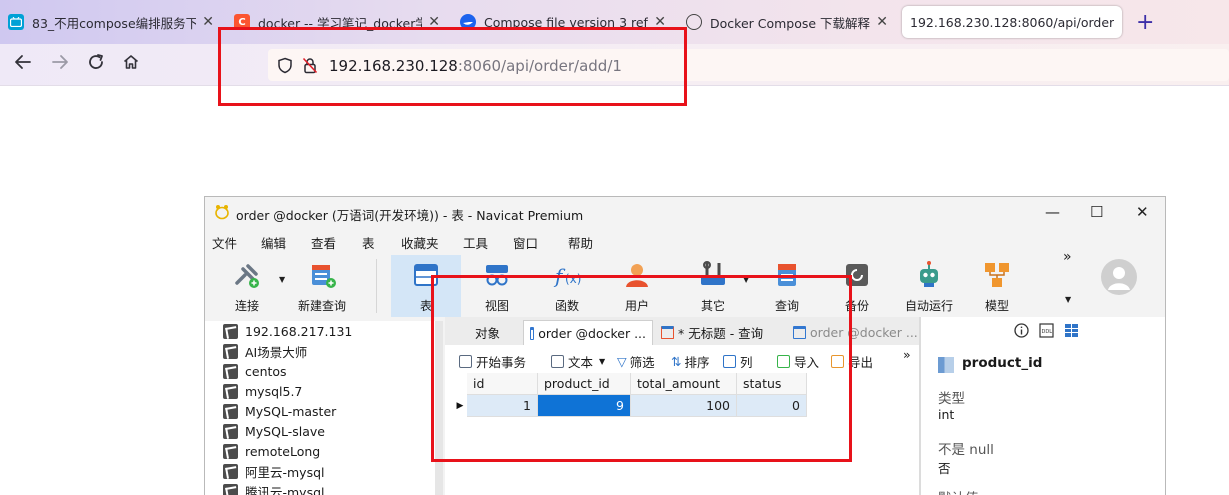 The height and width of the screenshot is (495, 1229). What do you see at coordinates (247, 276) in the screenshot?
I see `connect-icon` at bounding box center [247, 276].